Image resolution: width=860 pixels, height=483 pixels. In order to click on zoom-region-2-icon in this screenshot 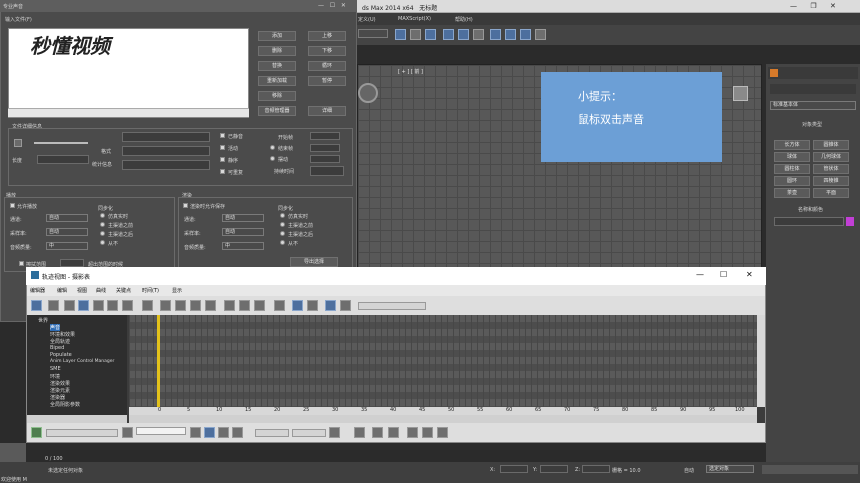, I will do `click(427, 432)`.